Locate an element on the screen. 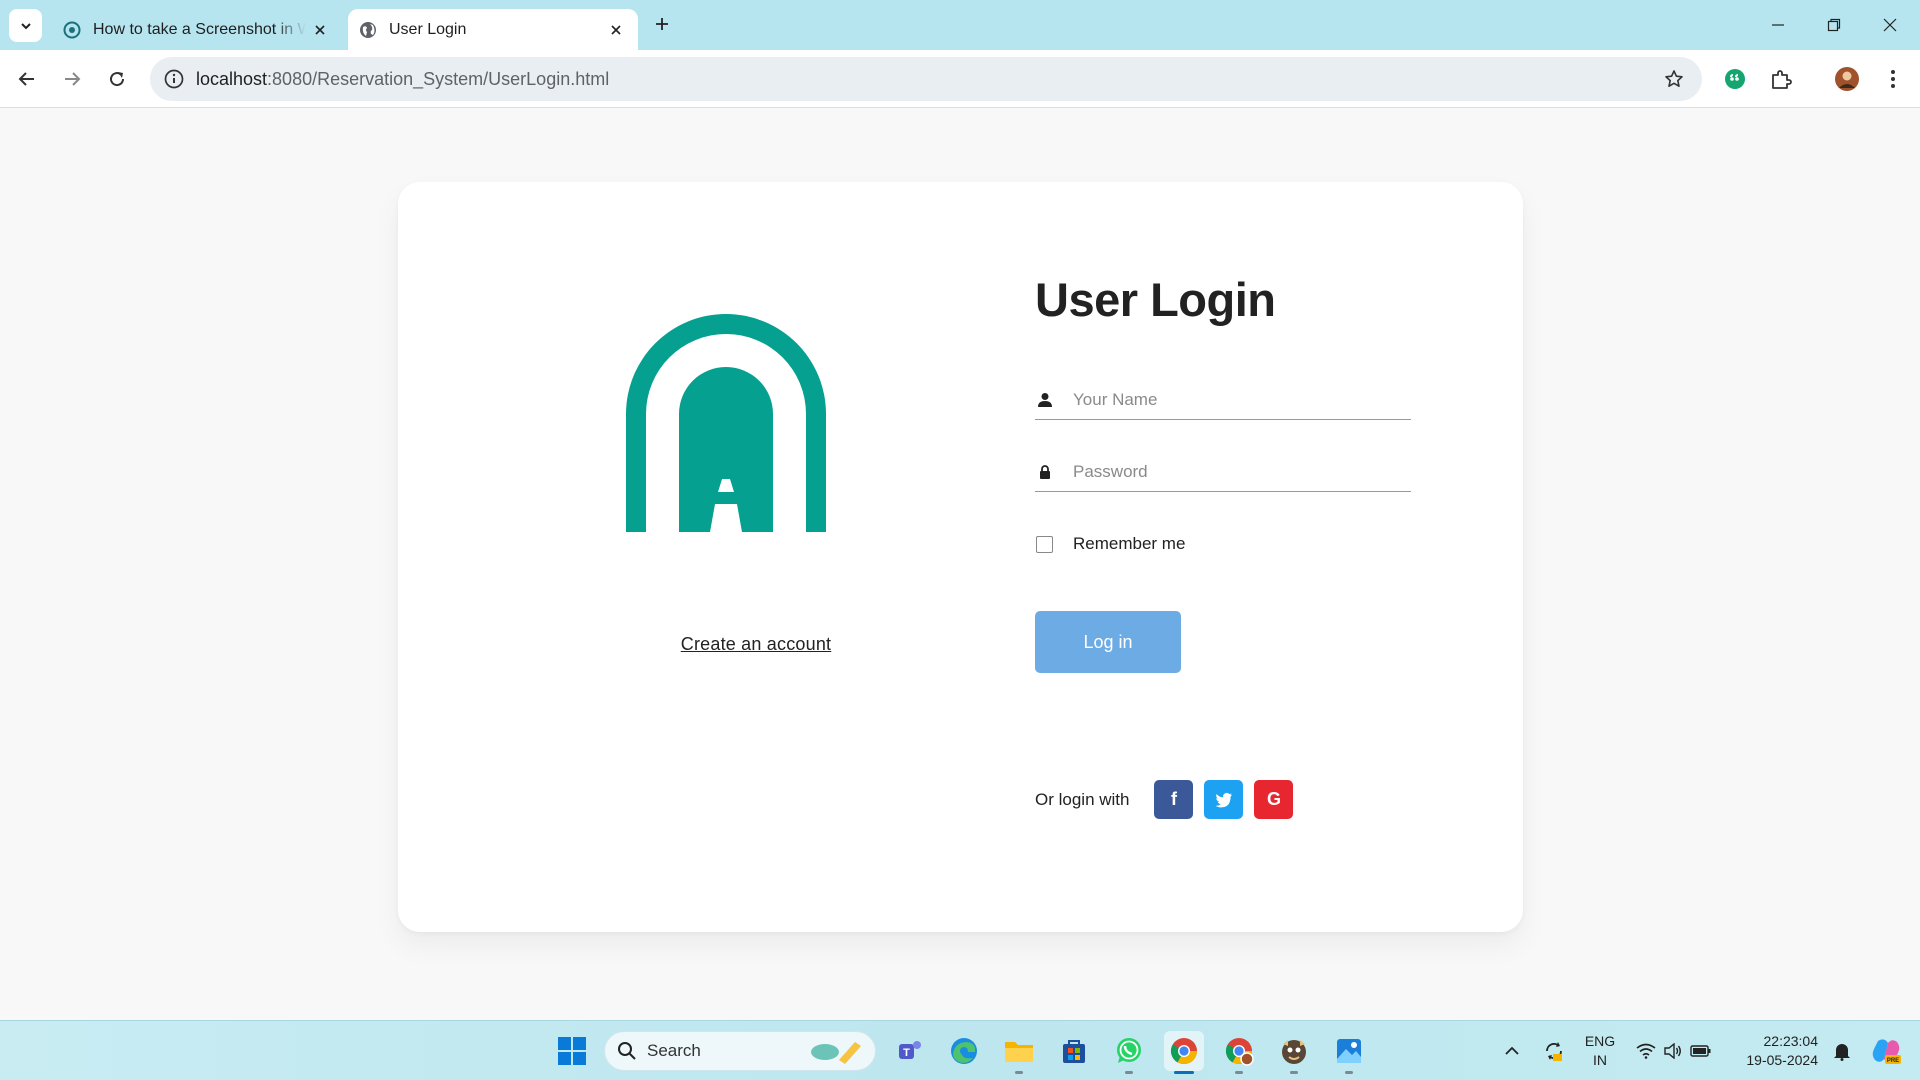  google-icon: G is located at coordinates (1273, 799).